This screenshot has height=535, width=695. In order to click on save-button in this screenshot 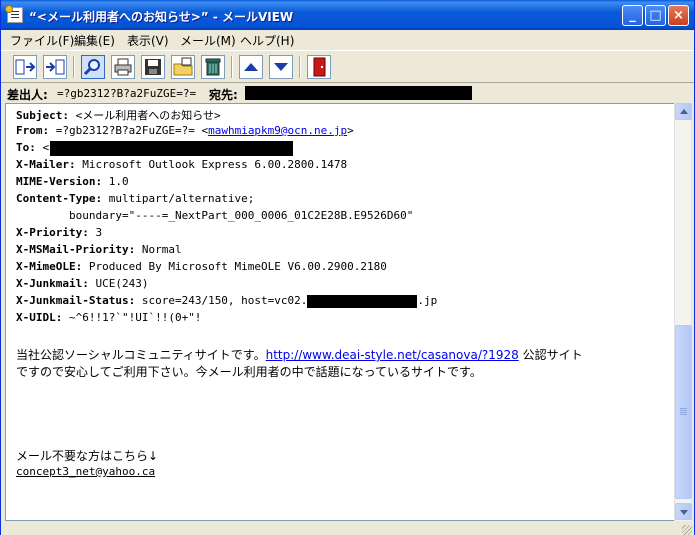, I will do `click(153, 67)`.